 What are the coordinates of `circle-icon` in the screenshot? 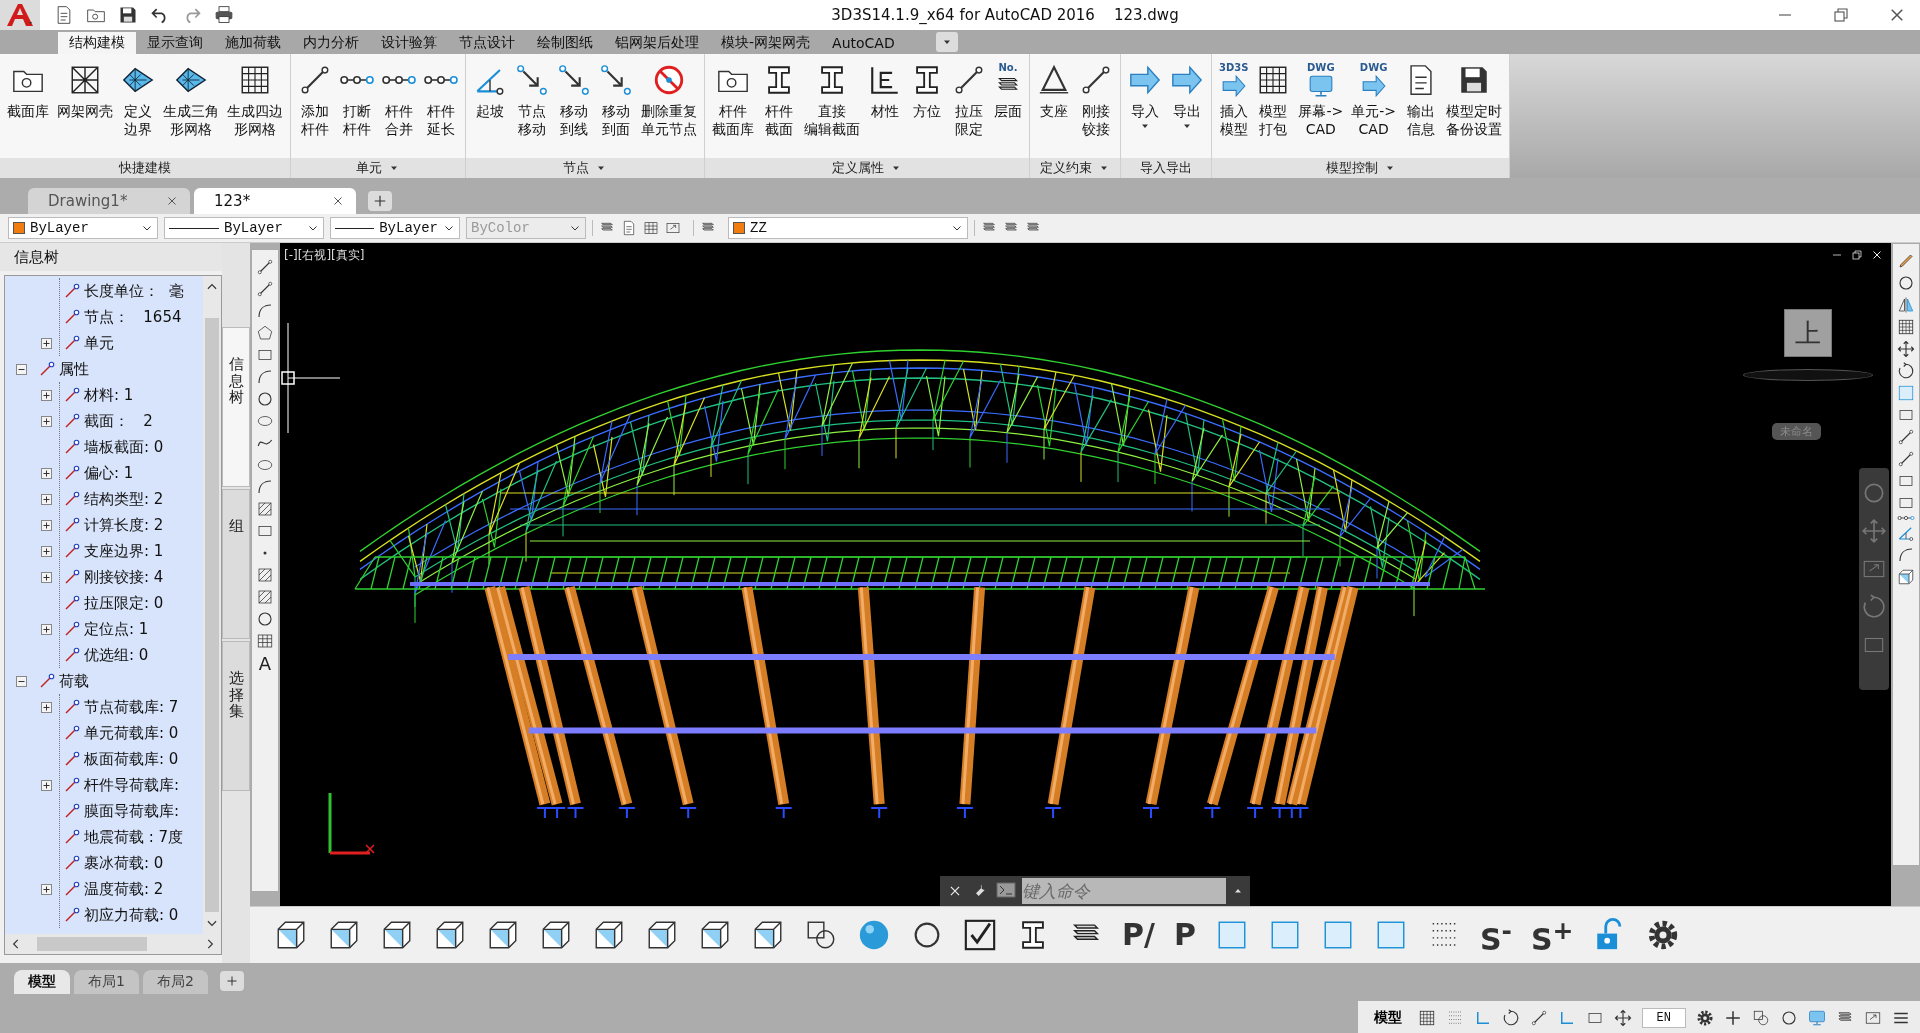 It's located at (265, 619).